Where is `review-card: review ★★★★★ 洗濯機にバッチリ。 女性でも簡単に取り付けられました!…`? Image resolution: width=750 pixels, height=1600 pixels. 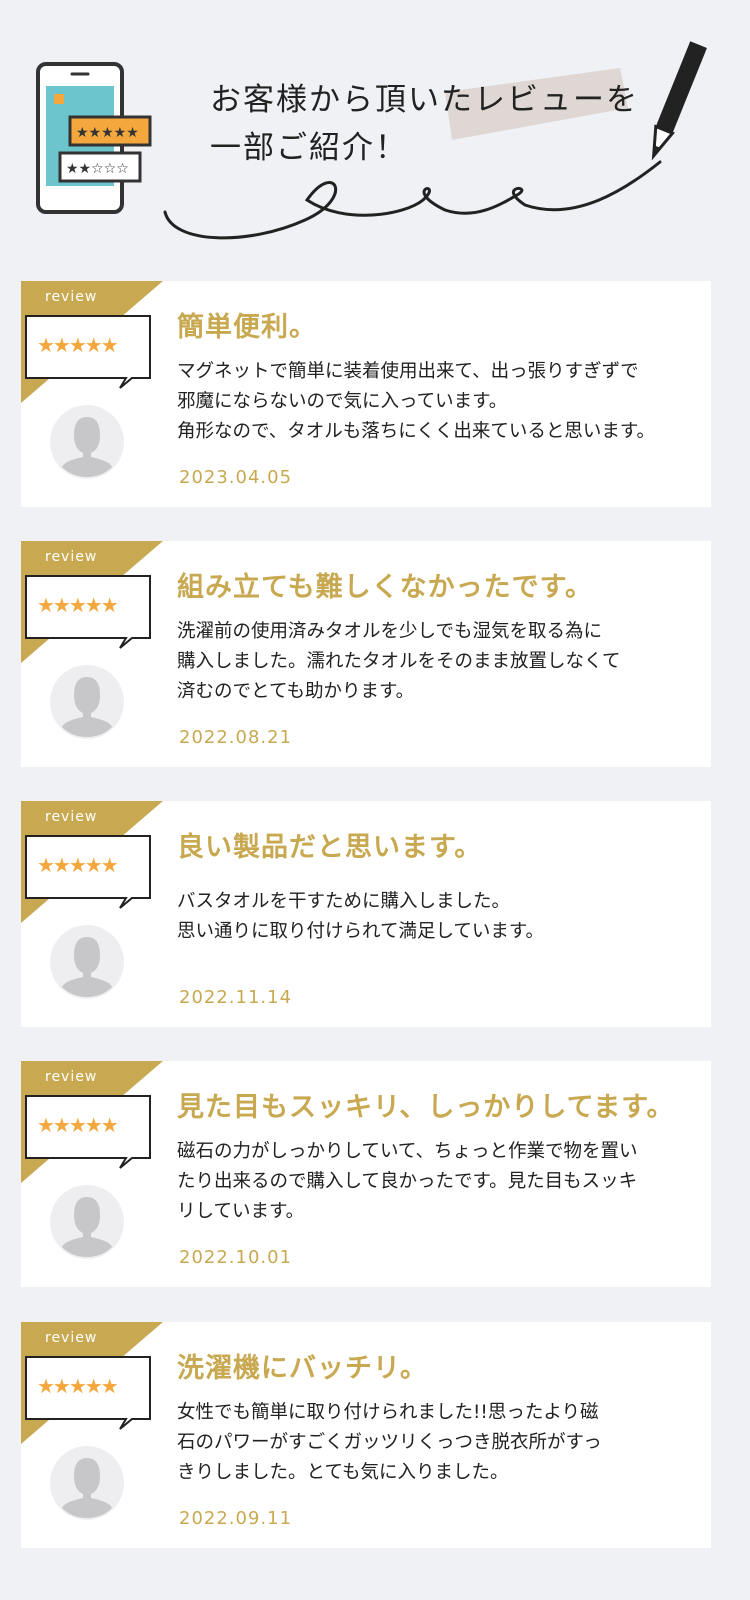 review-card: review ★★★★★ 洗濯機にバッチリ。 女性でも簡単に取り付けられました!… is located at coordinates (366, 1435).